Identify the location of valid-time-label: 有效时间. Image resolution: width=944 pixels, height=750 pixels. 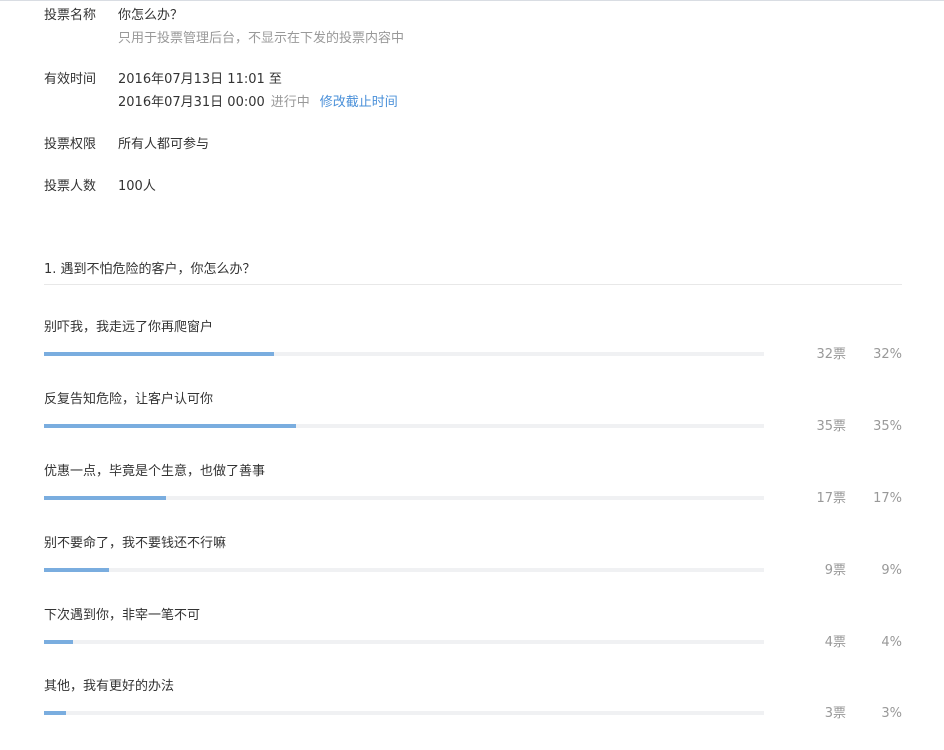
(70, 79).